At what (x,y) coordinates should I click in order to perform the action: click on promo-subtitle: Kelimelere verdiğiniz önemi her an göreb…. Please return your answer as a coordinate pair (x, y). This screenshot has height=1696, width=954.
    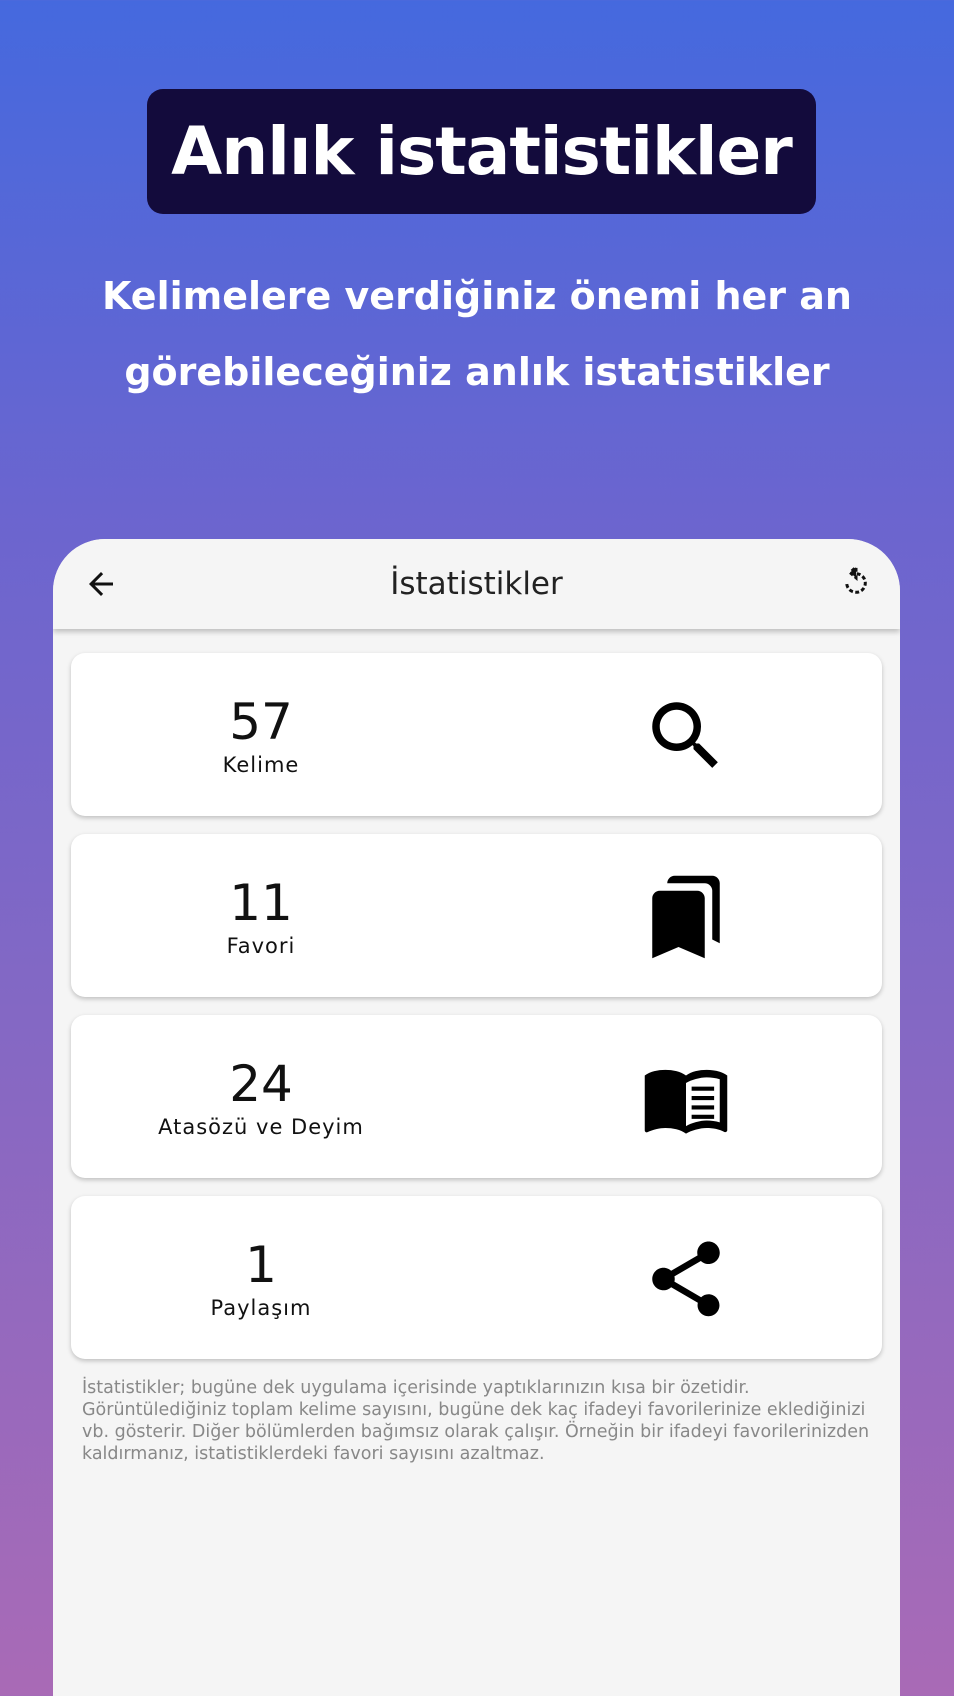
    Looking at the image, I should click on (477, 334).